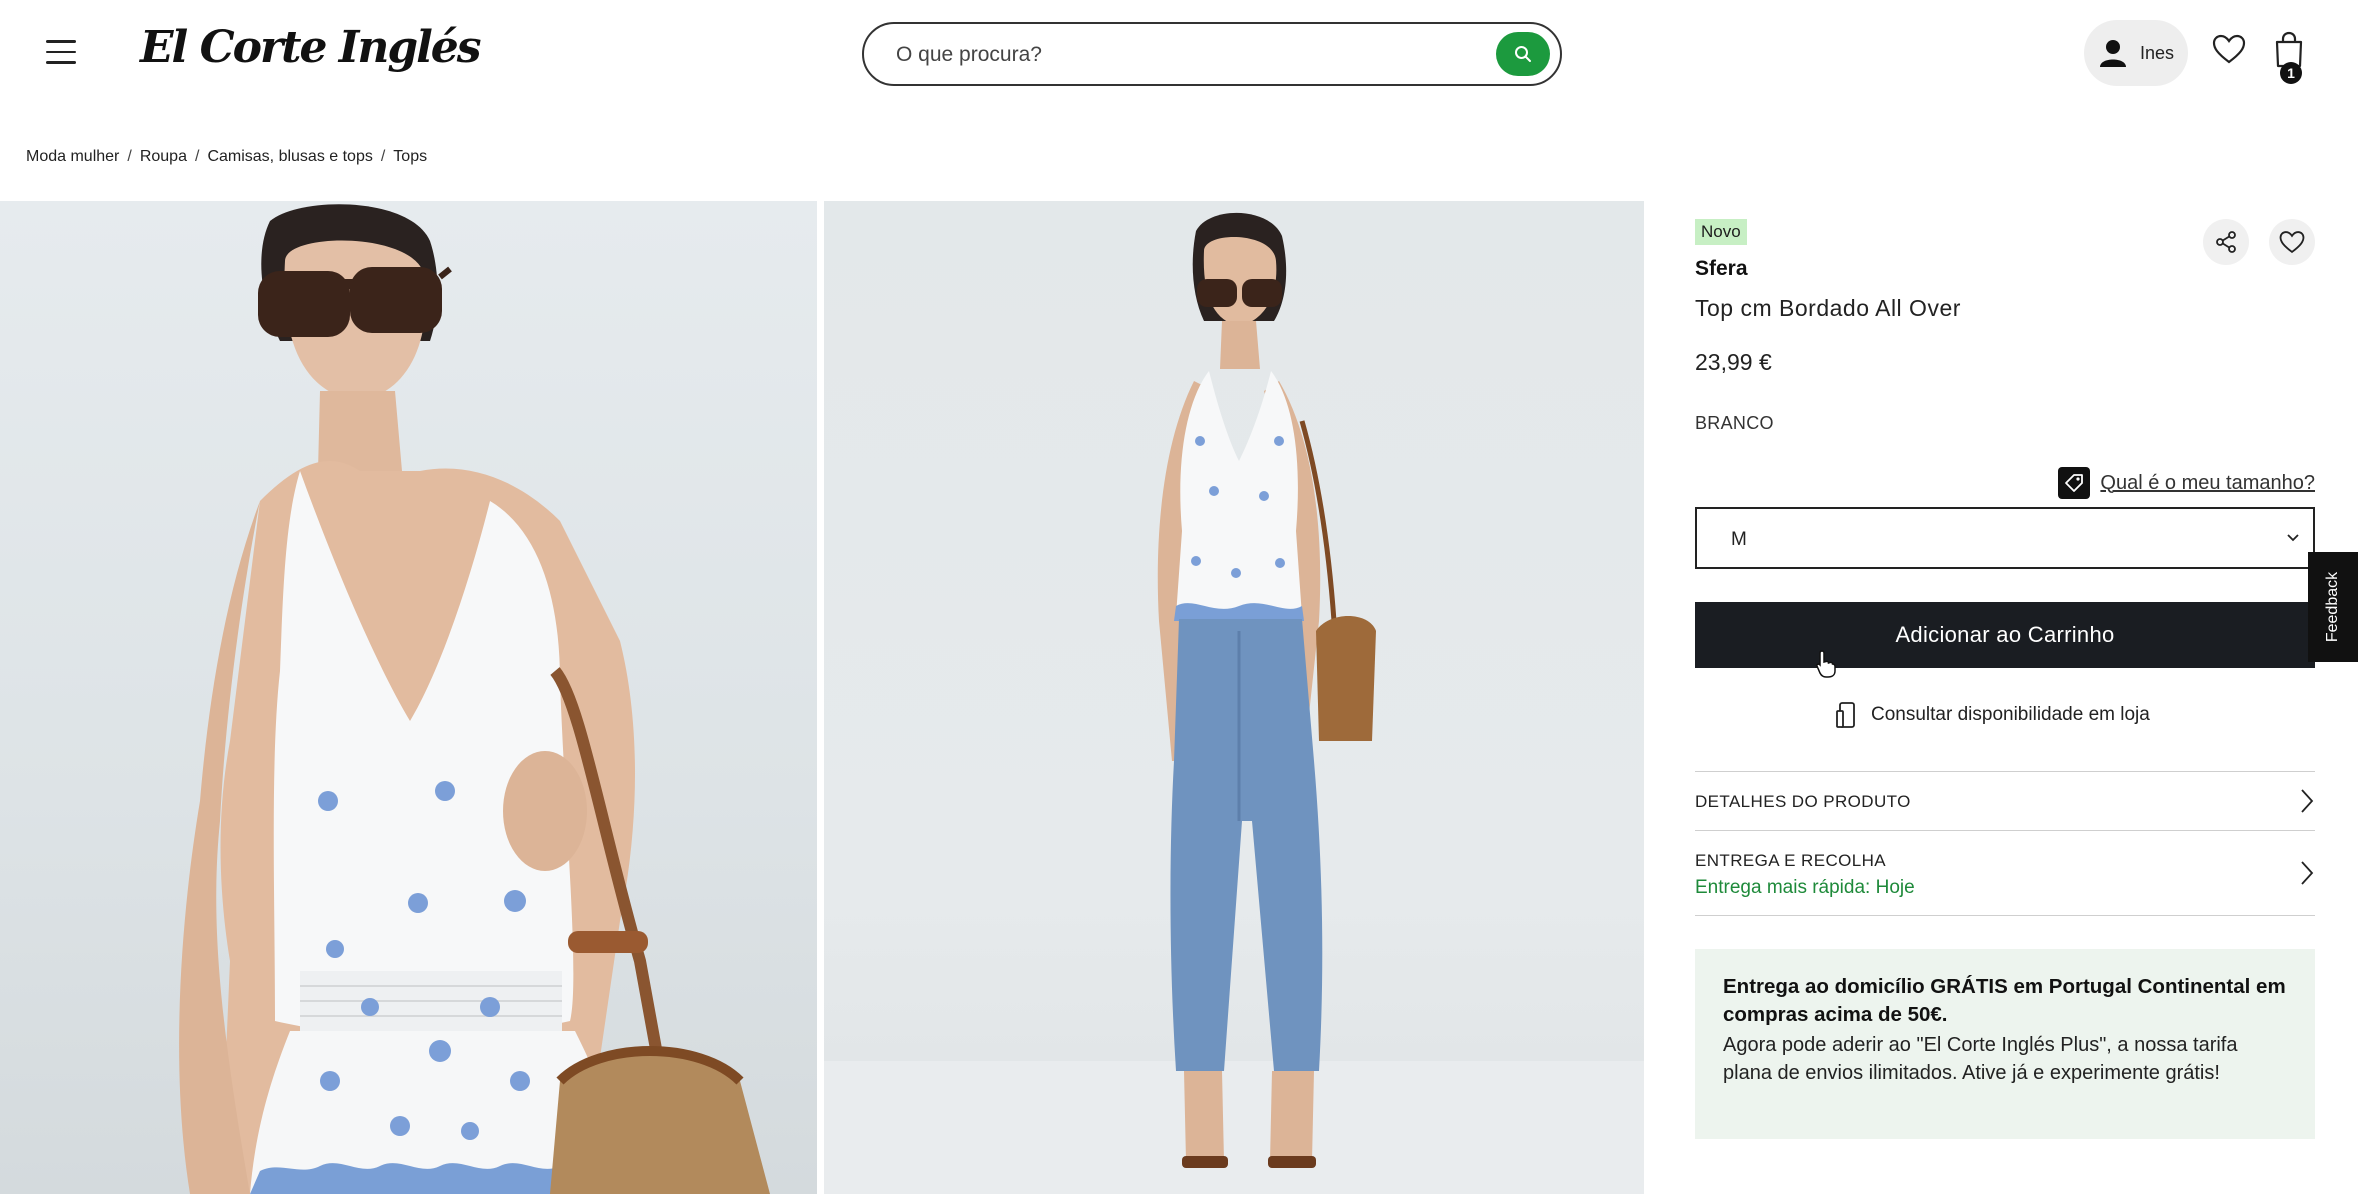 The image size is (2358, 1194). Describe the element at coordinates (1733, 362) in the screenshot. I see `product-price: 23,99 €` at that location.